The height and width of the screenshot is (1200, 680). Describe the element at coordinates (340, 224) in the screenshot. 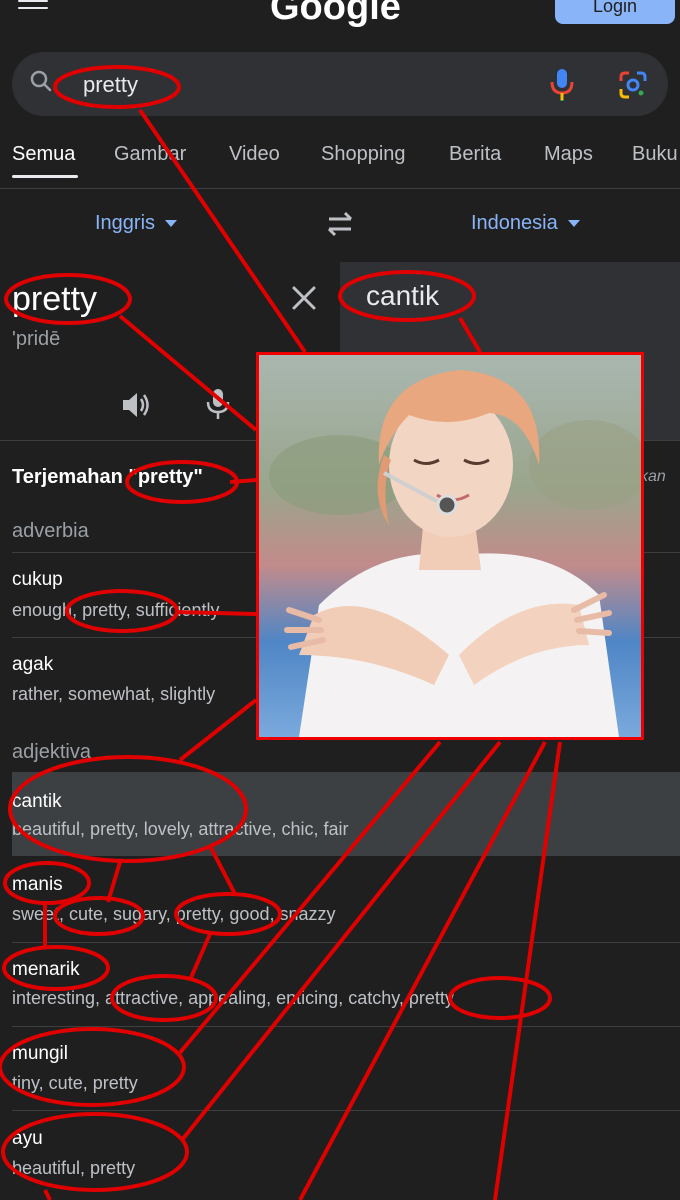

I see `swap-languages-icon` at that location.